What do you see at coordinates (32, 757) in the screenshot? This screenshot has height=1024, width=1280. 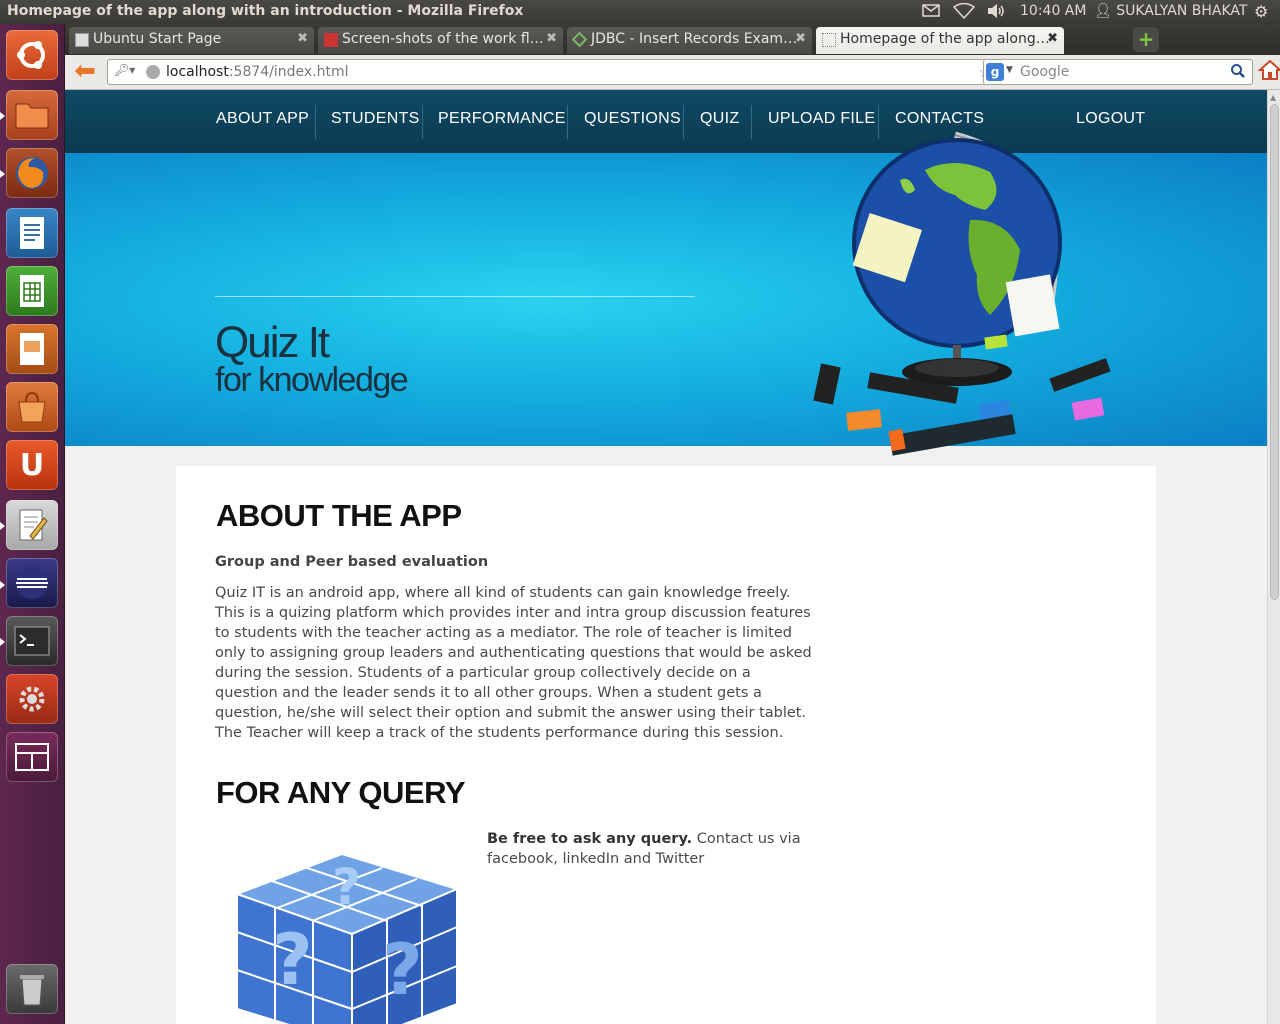 I see `workspace-switcher-icon` at bounding box center [32, 757].